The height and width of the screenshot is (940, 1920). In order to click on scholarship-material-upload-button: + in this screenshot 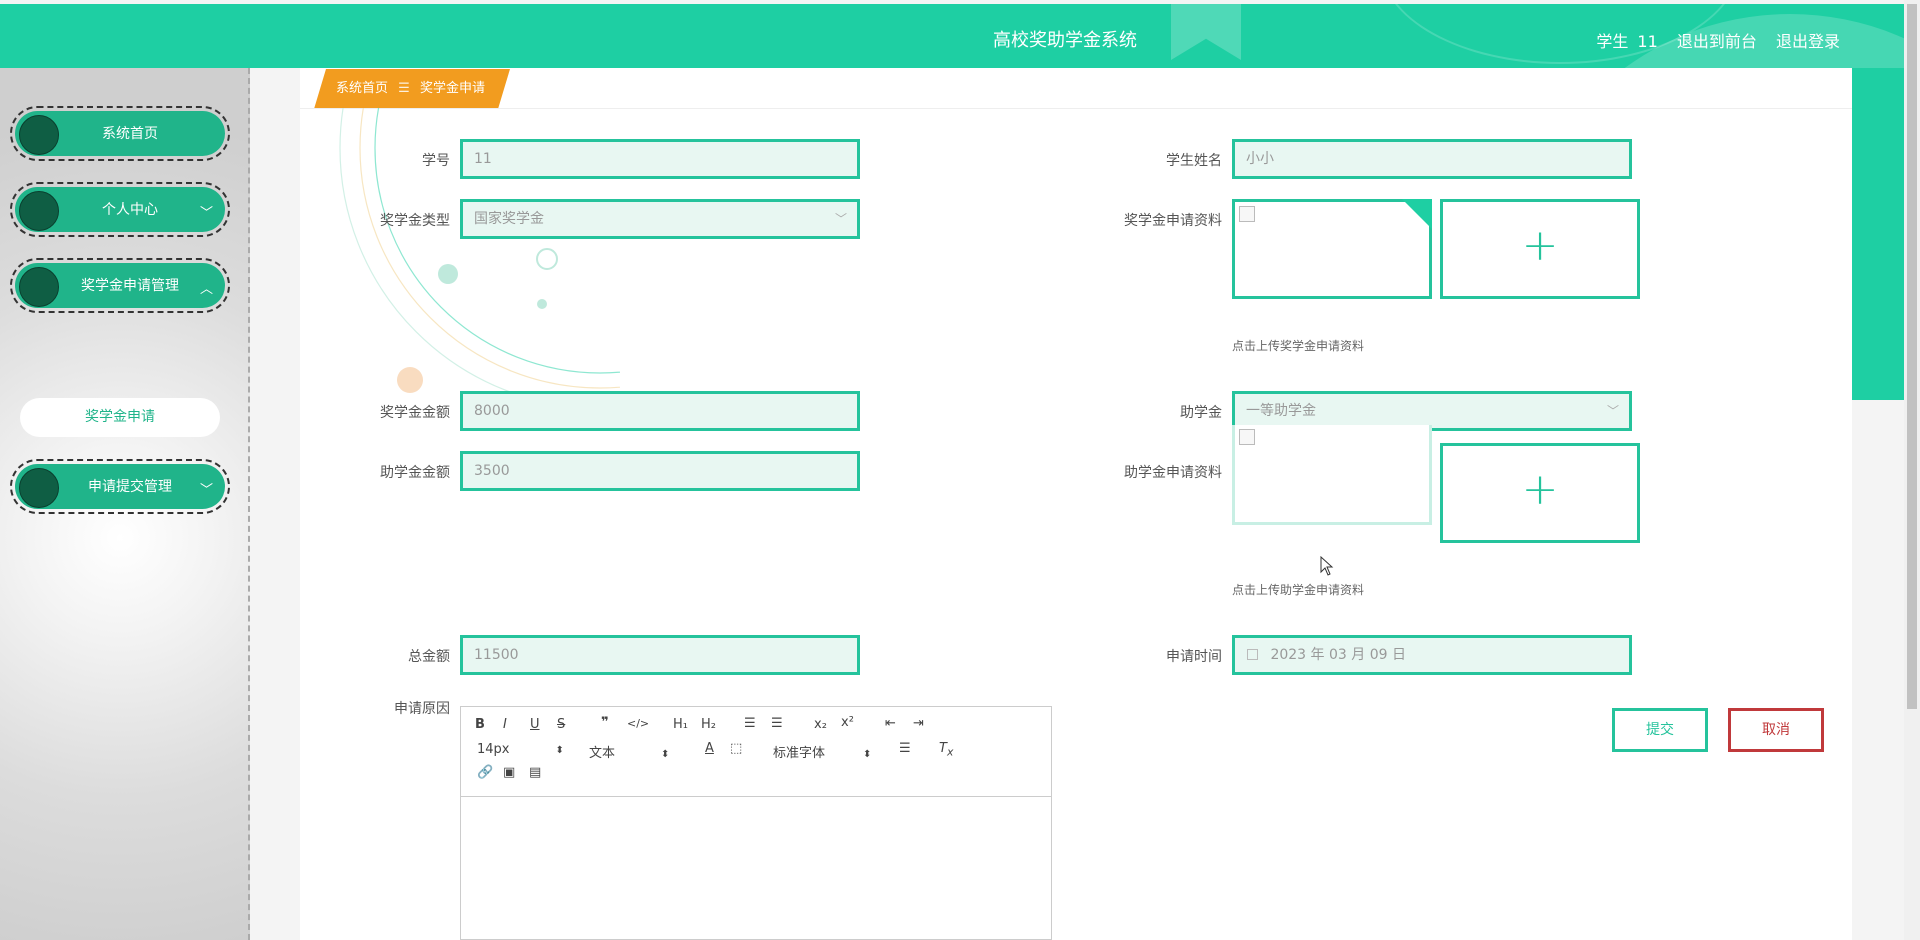, I will do `click(1540, 249)`.